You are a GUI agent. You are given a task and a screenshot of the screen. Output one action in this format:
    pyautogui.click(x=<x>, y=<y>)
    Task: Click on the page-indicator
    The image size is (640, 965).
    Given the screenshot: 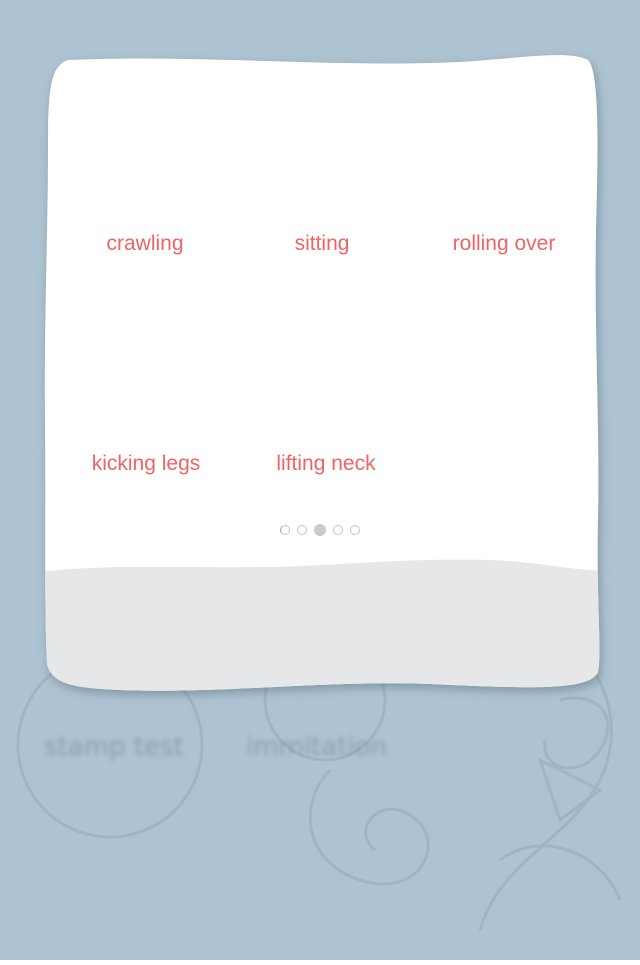 What is the action you would take?
    pyautogui.click(x=320, y=530)
    